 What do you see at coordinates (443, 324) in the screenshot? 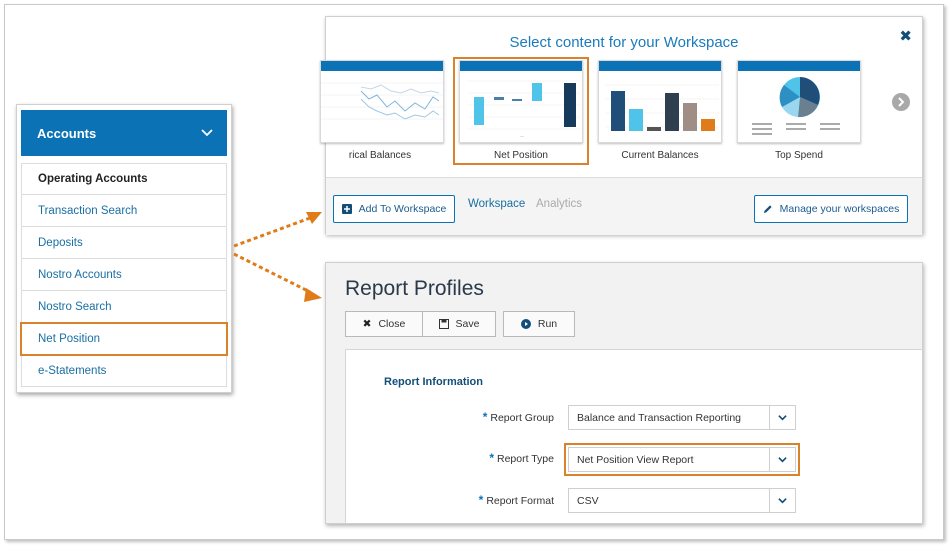
I see `floppy-disk-icon` at bounding box center [443, 324].